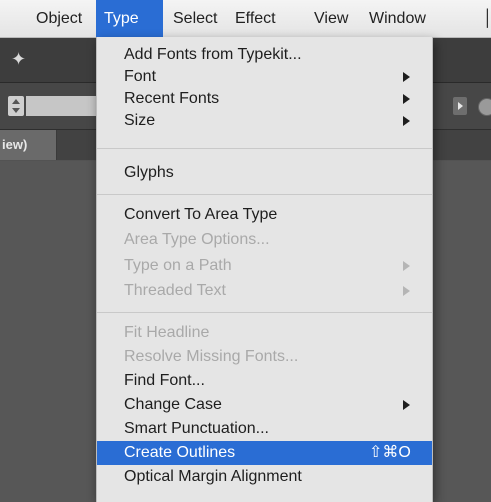 This screenshot has width=491, height=502. I want to click on menu-item-create-outlines: Create Outlines ⇧⌘O, so click(264, 453).